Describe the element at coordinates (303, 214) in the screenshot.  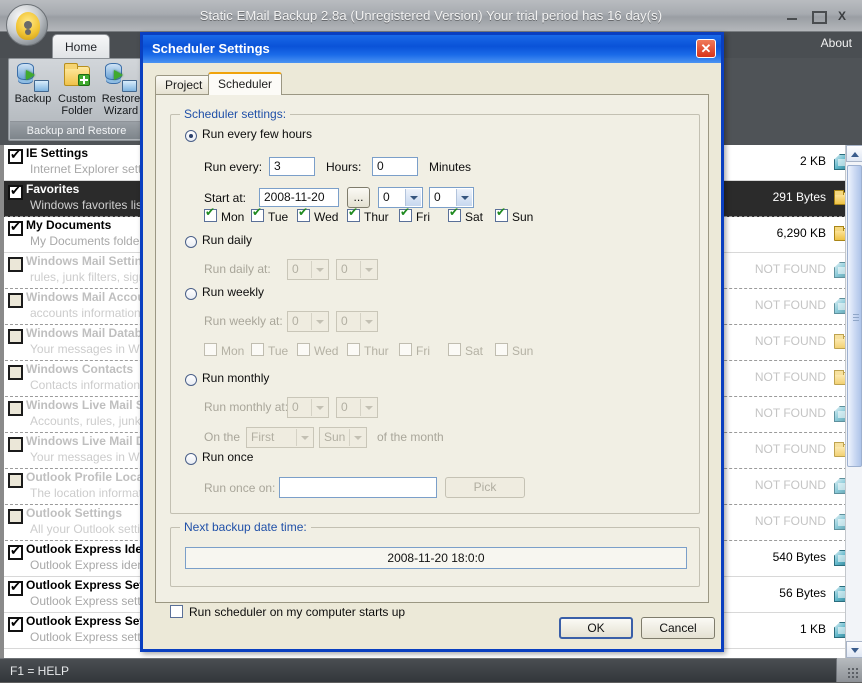
I see `hours-day-wed-checkbox` at that location.